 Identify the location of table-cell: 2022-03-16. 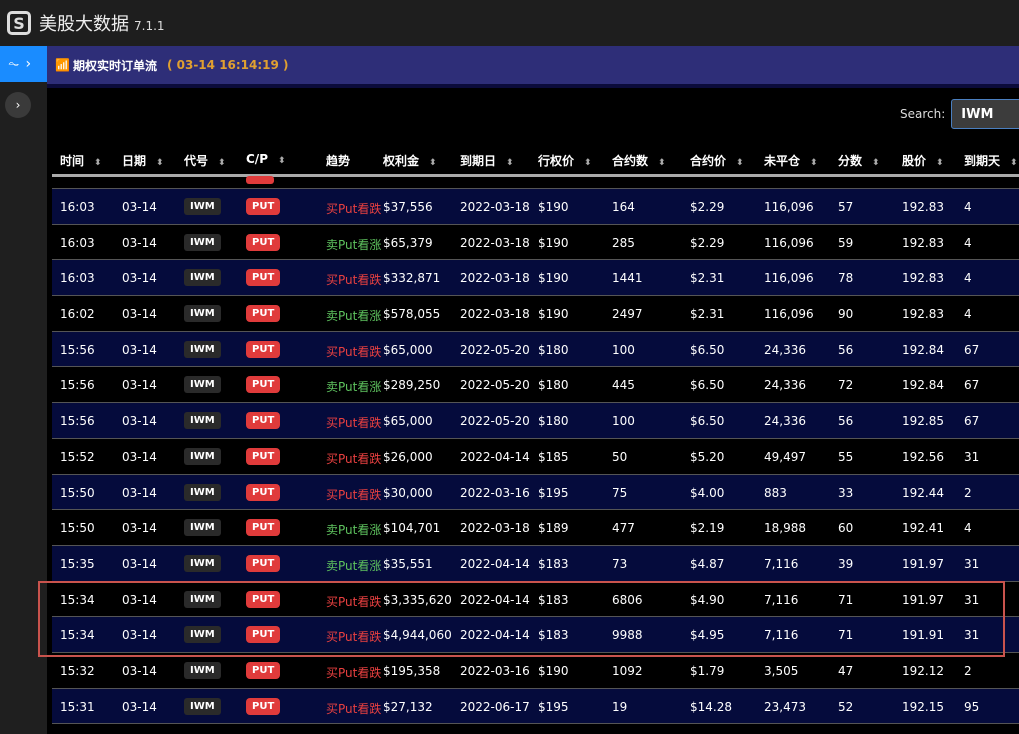
(495, 492).